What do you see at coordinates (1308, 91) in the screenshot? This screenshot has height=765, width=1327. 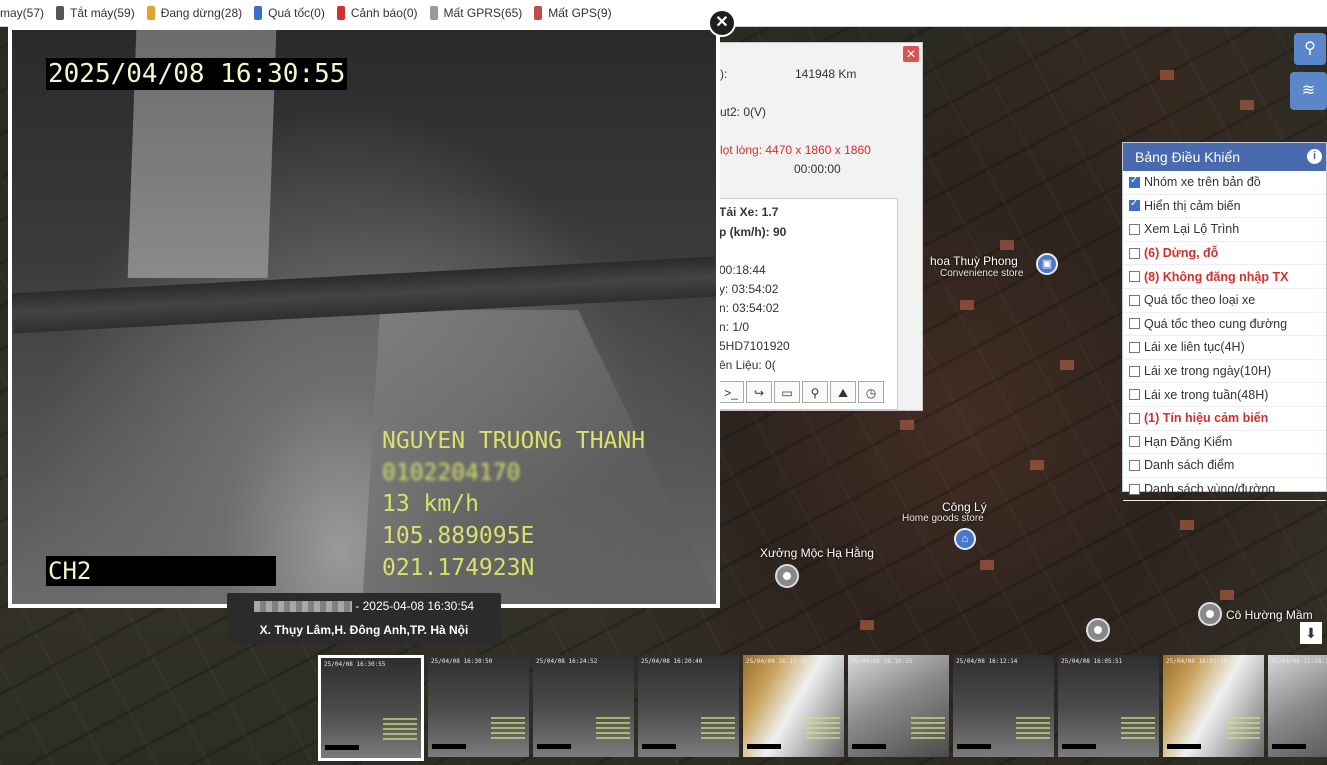 I see `map-layers-icon: ≋` at bounding box center [1308, 91].